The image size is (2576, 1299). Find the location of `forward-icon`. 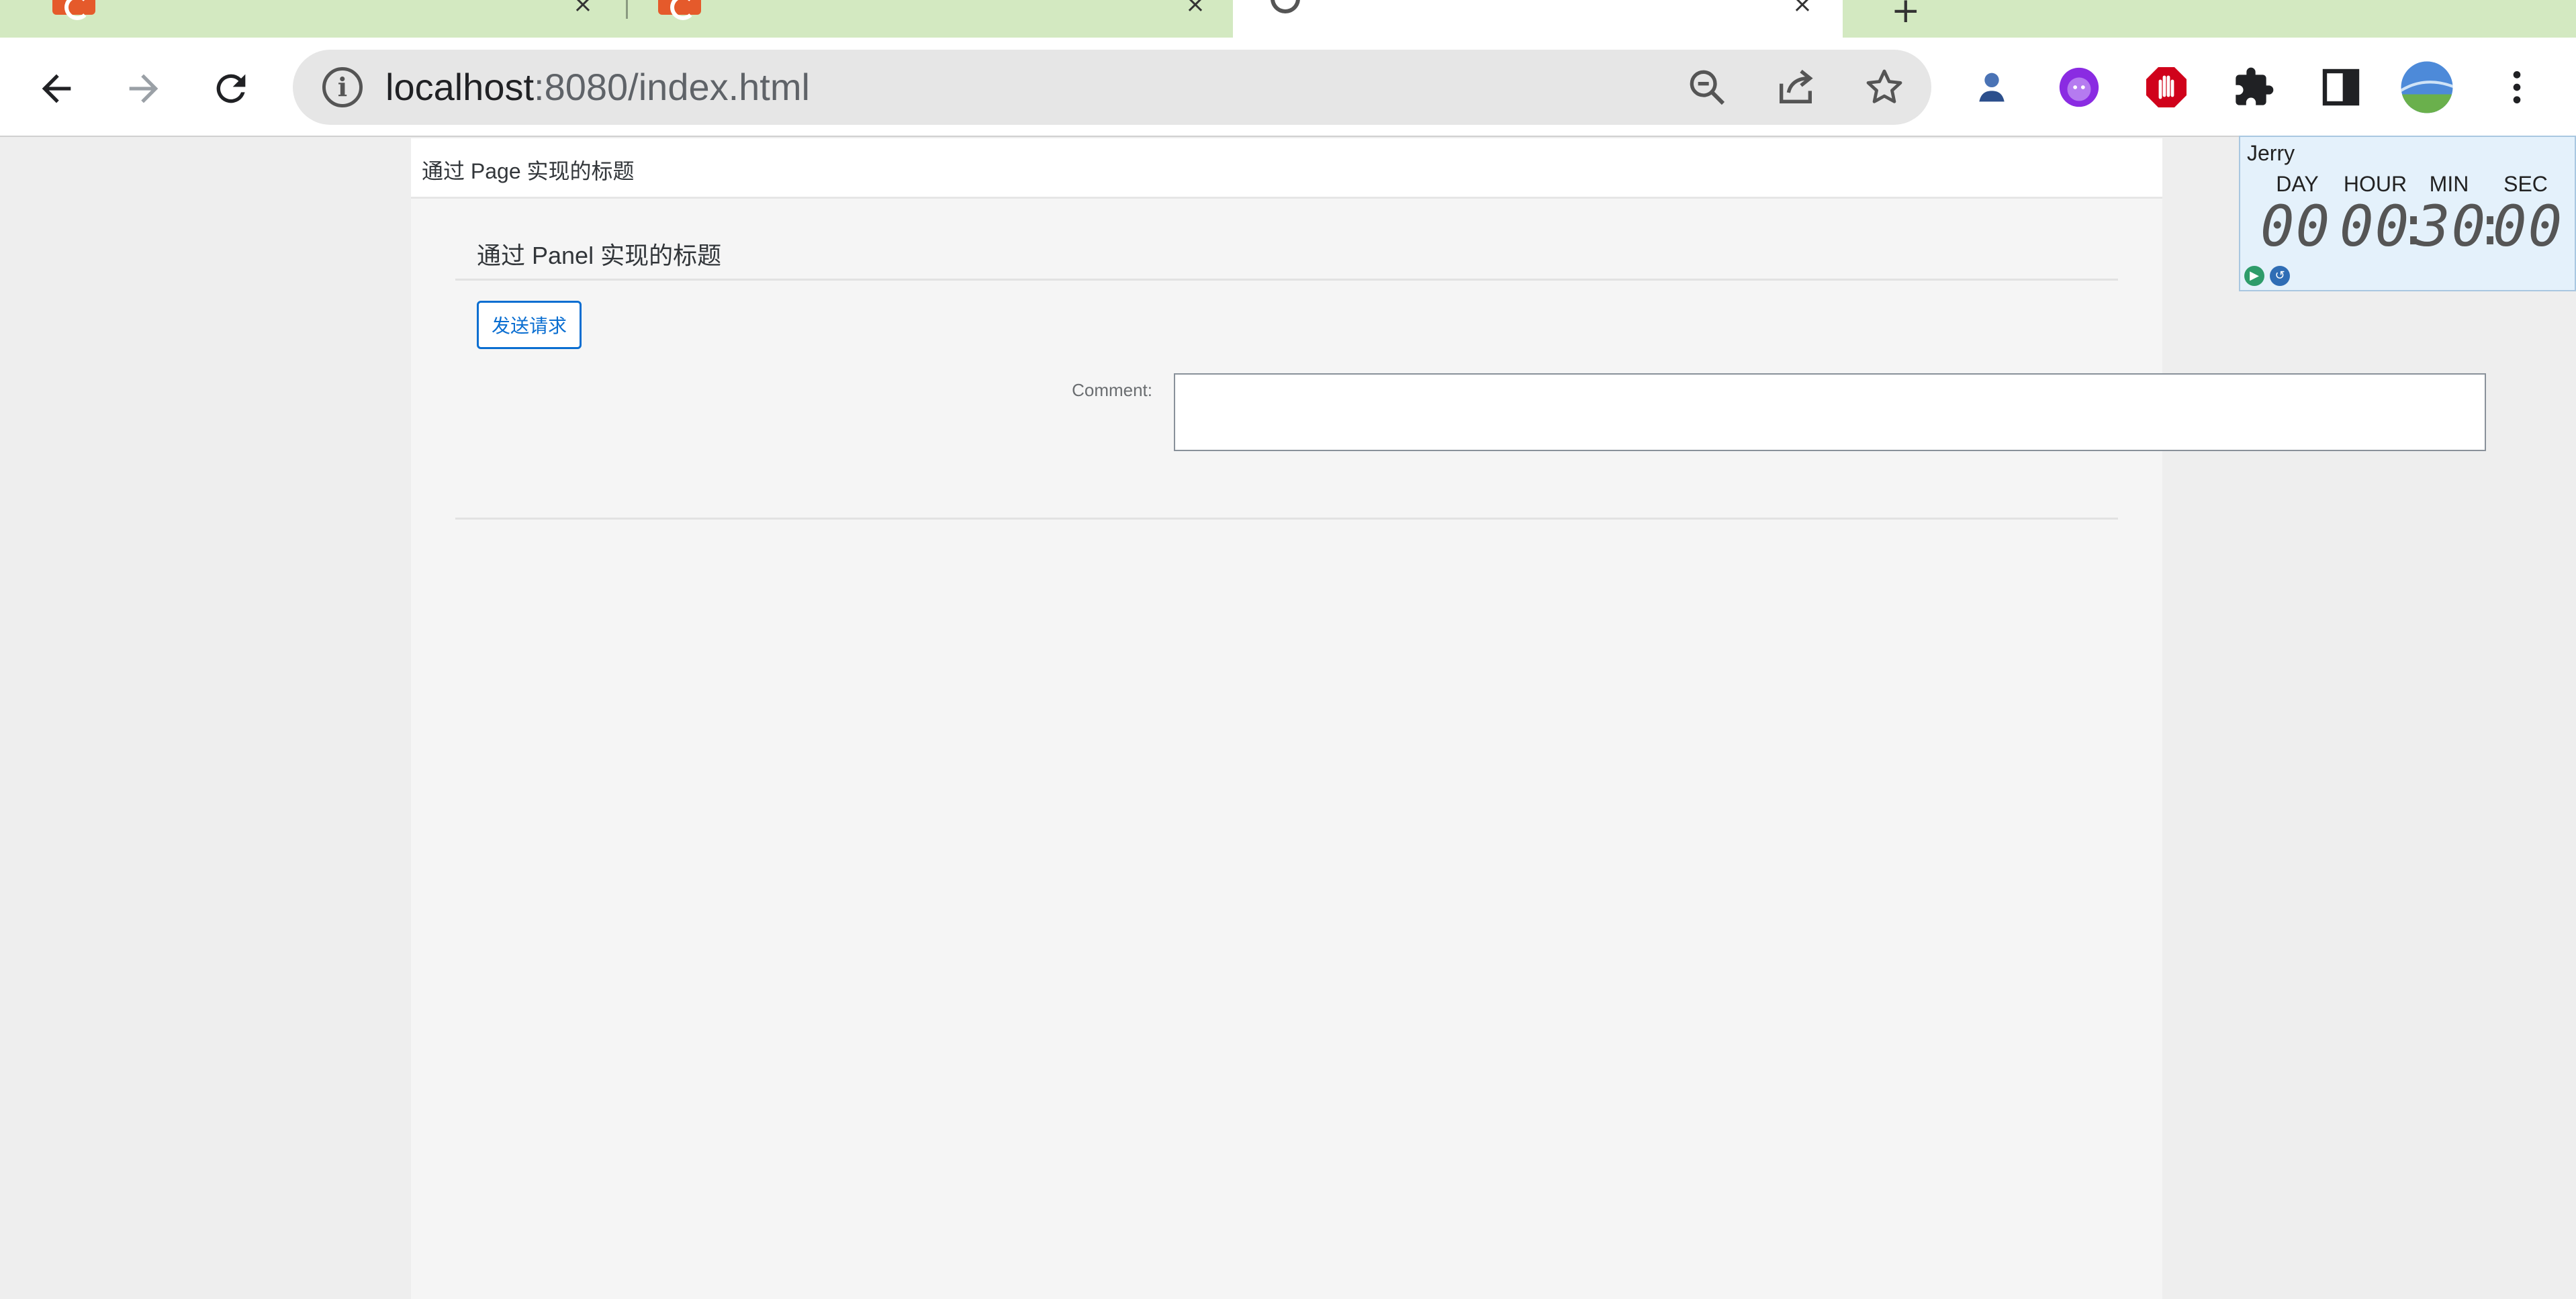

forward-icon is located at coordinates (143, 88).